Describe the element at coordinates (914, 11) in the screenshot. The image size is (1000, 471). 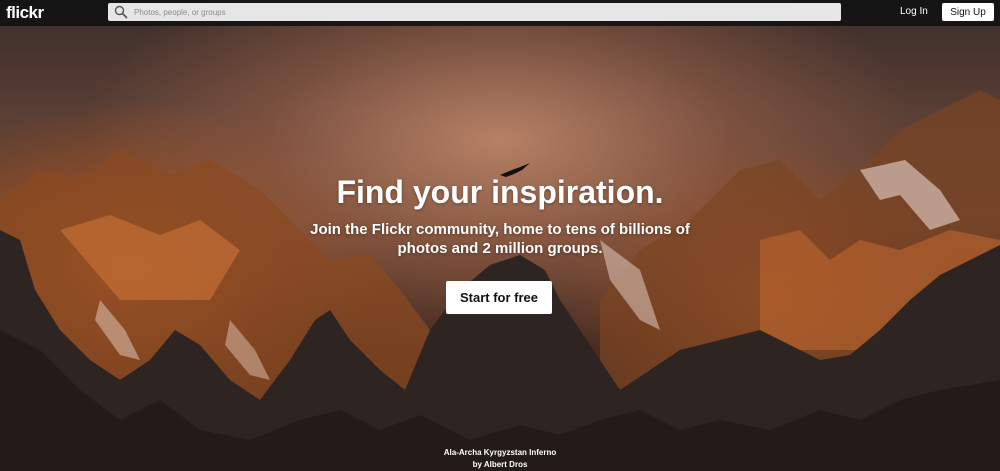
I see `login-link: Log In` at that location.